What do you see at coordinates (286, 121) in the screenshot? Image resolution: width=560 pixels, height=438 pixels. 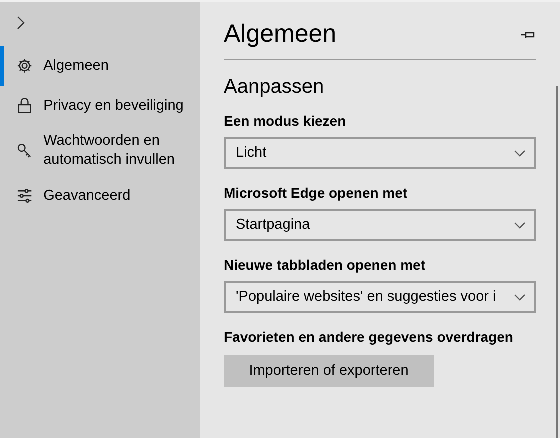 I see `setting-label: Een modus kiezen` at bounding box center [286, 121].